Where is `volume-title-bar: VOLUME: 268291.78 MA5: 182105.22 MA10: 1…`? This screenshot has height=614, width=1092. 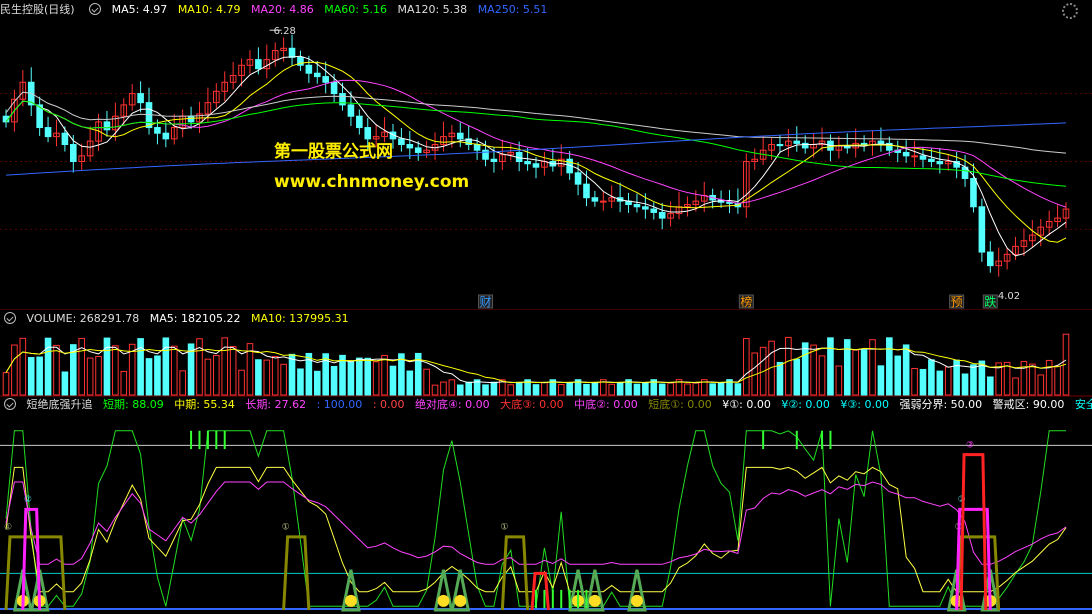
volume-title-bar: VOLUME: 268291.78 MA5: 182105.22 MA10: 1… is located at coordinates (178, 319).